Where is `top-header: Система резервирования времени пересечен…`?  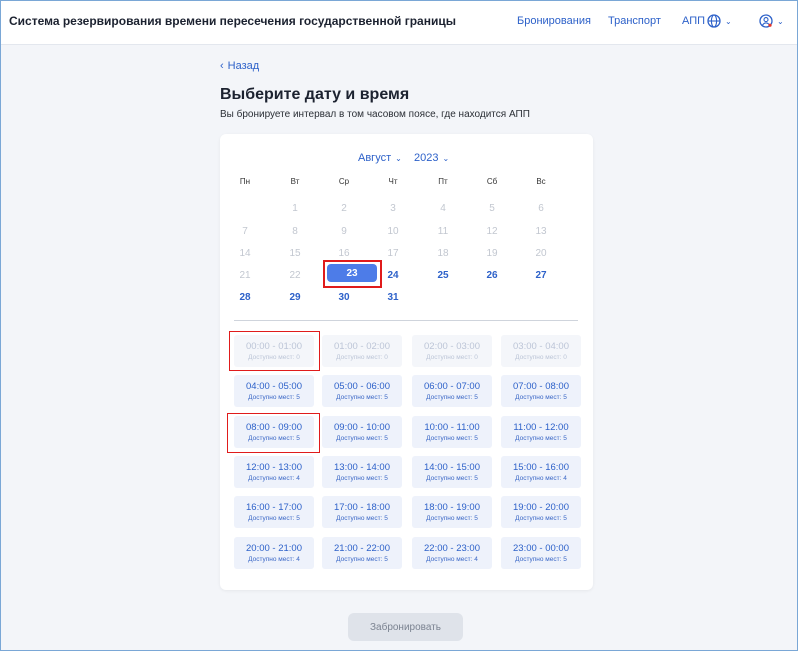 top-header: Система резервирования времени пересечен… is located at coordinates (399, 23).